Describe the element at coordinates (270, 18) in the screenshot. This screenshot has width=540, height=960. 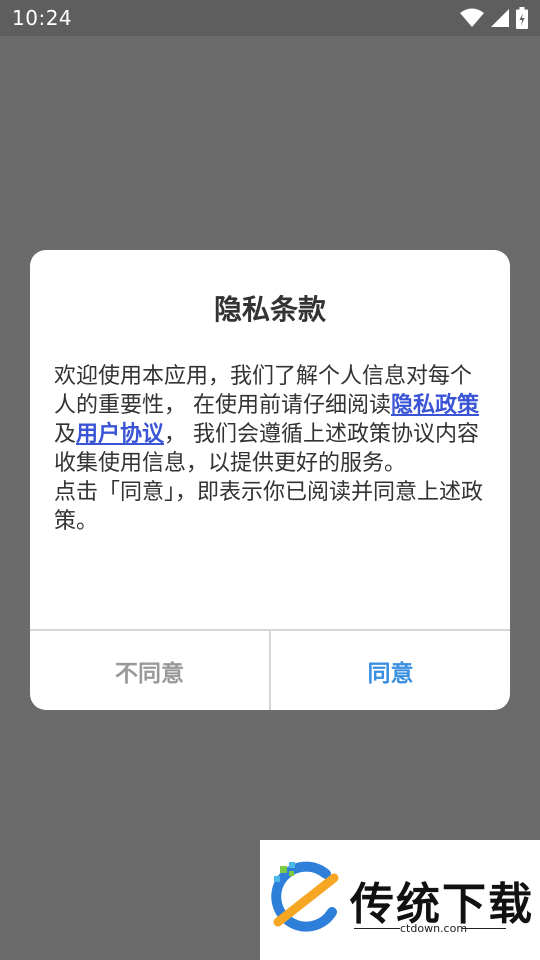
I see `status-bar: 10:24` at that location.